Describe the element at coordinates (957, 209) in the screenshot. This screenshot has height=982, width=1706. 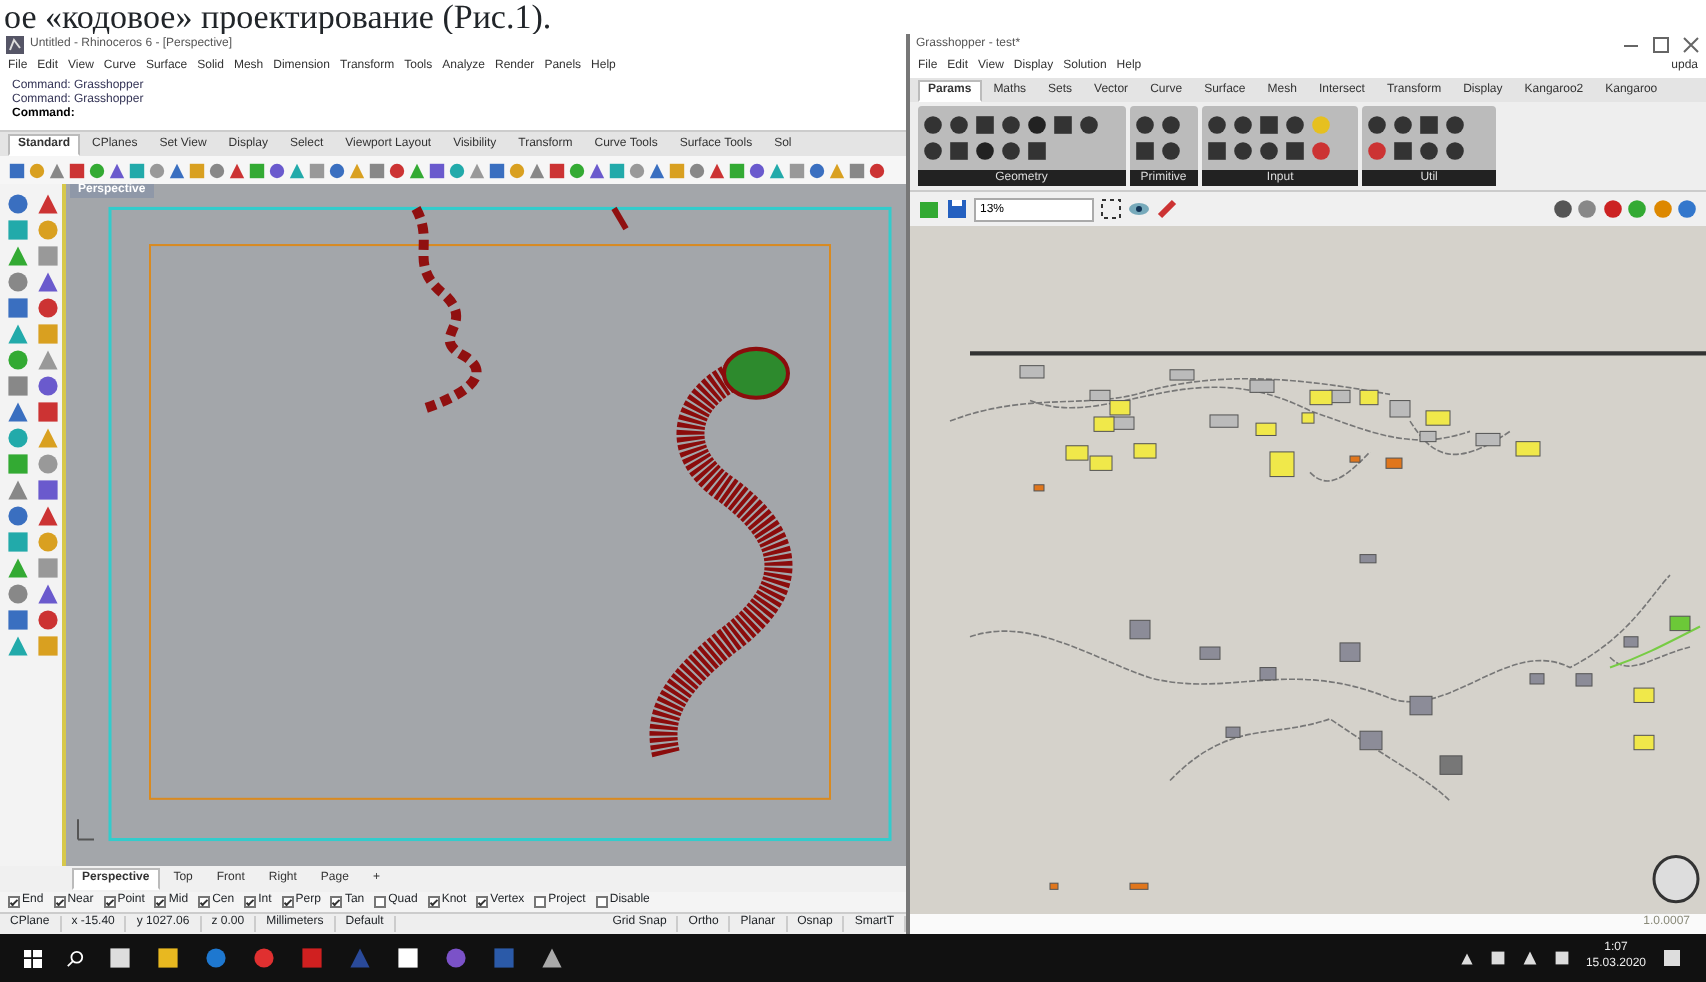
I see `save-icon` at that location.